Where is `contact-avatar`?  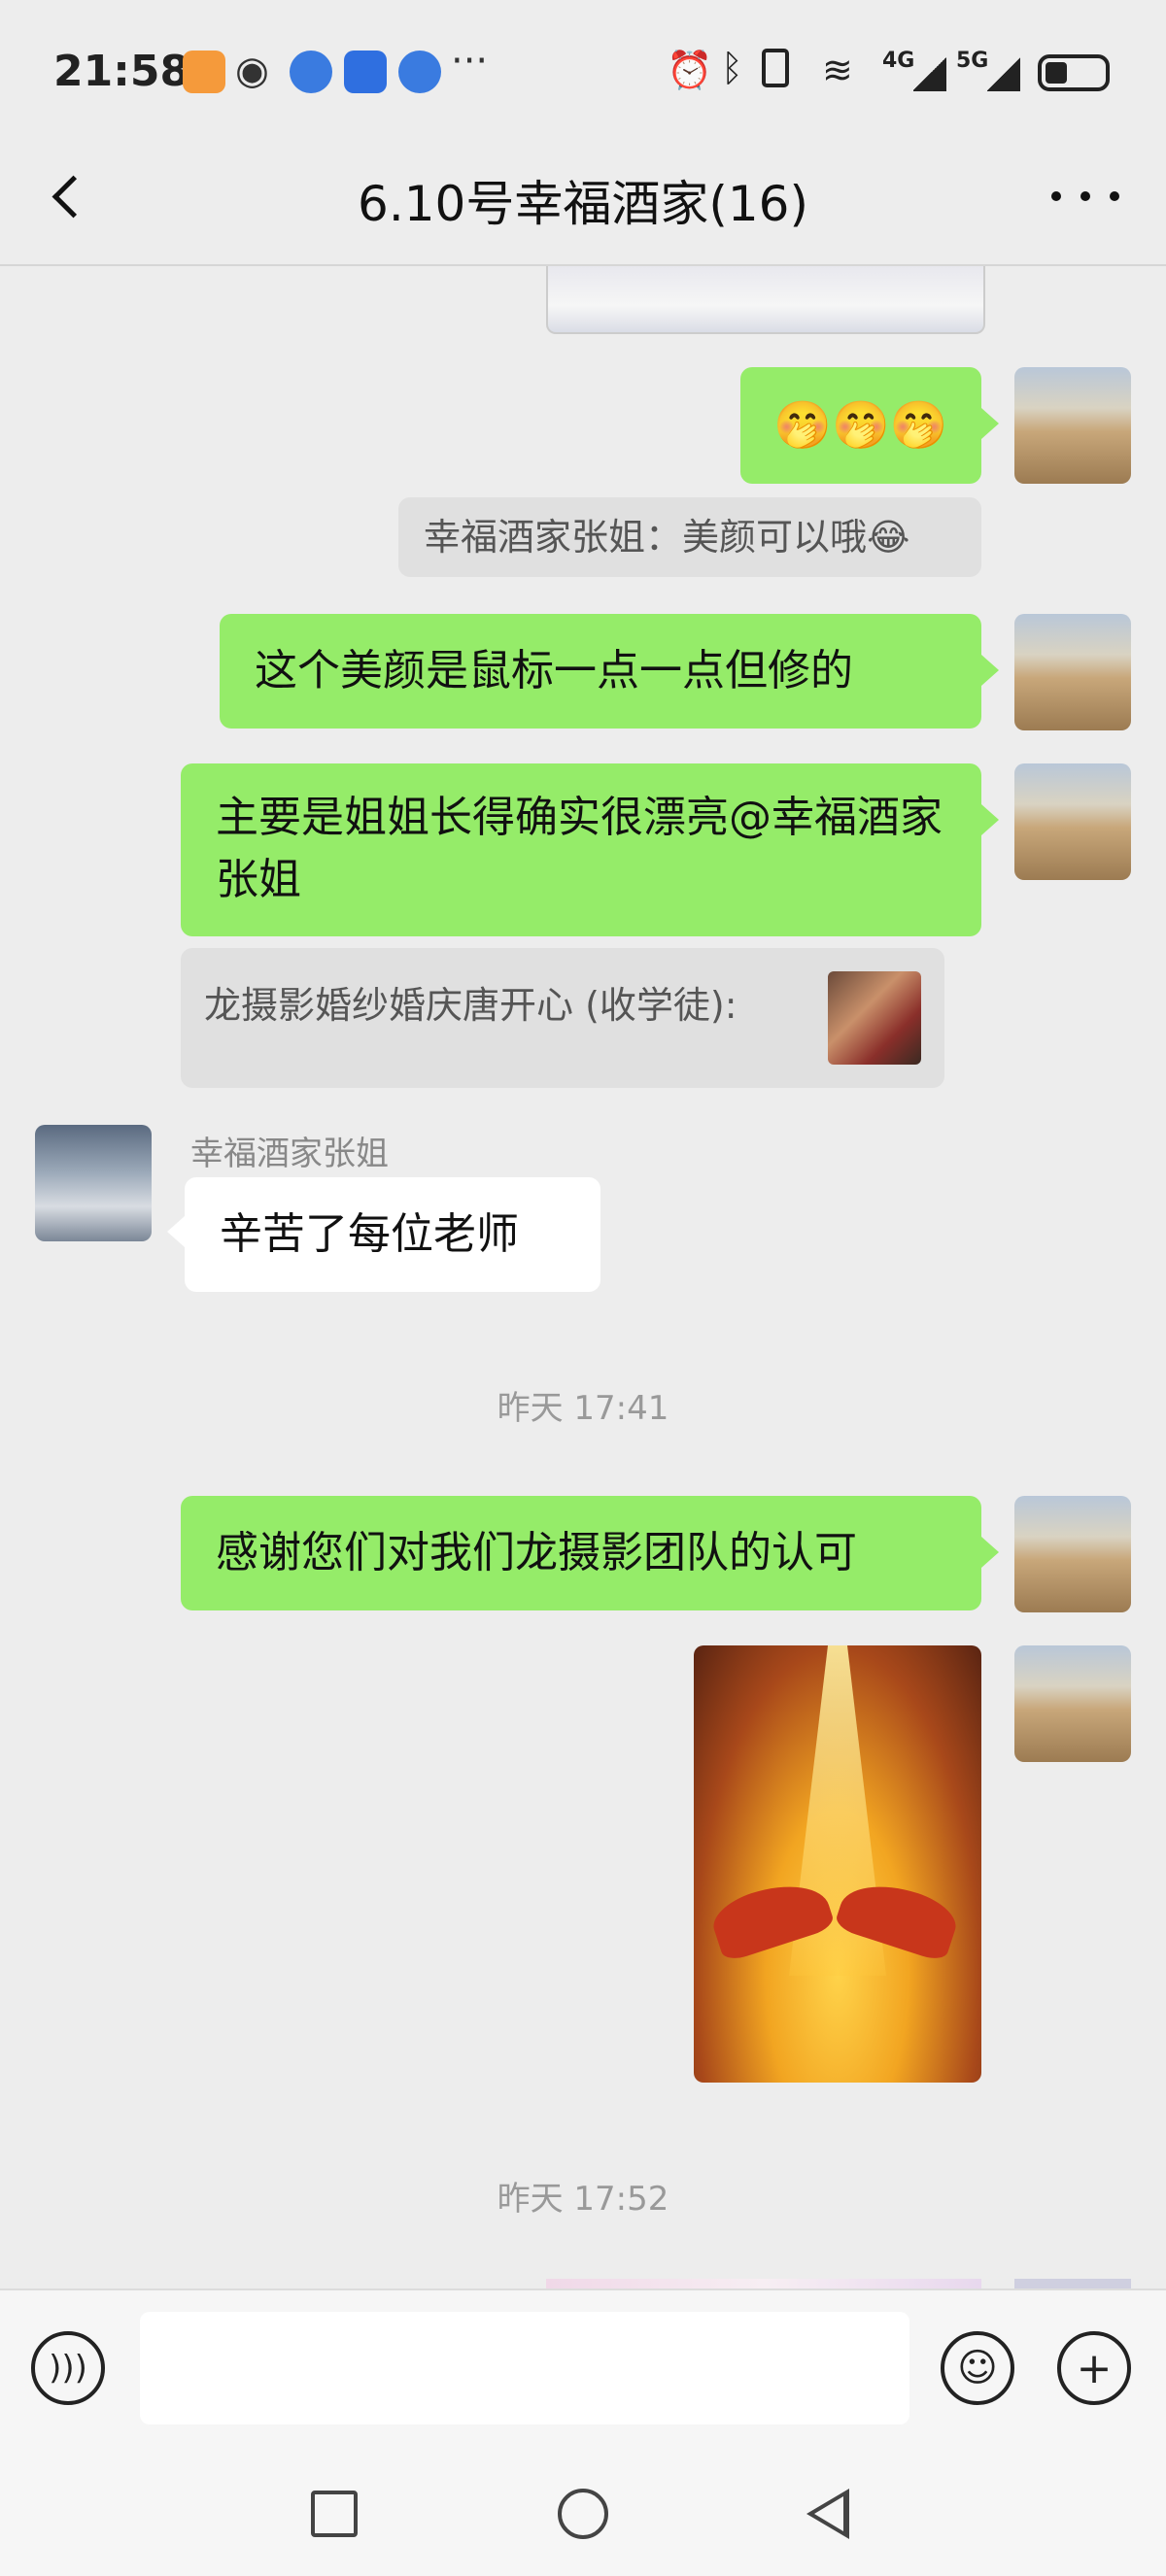
contact-avatar is located at coordinates (93, 1183).